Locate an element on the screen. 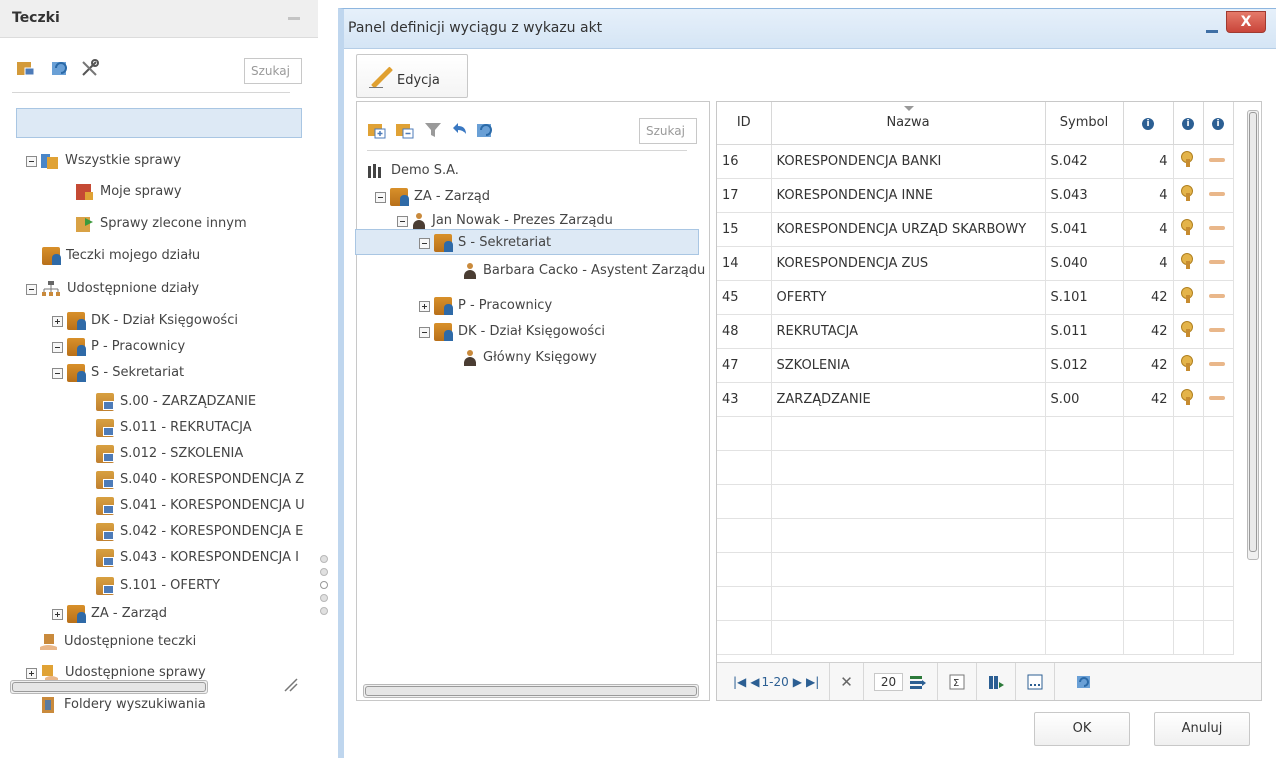 This screenshot has height=758, width=1276. tree-item-s: S - Sekretariat is located at coordinates (118, 373).